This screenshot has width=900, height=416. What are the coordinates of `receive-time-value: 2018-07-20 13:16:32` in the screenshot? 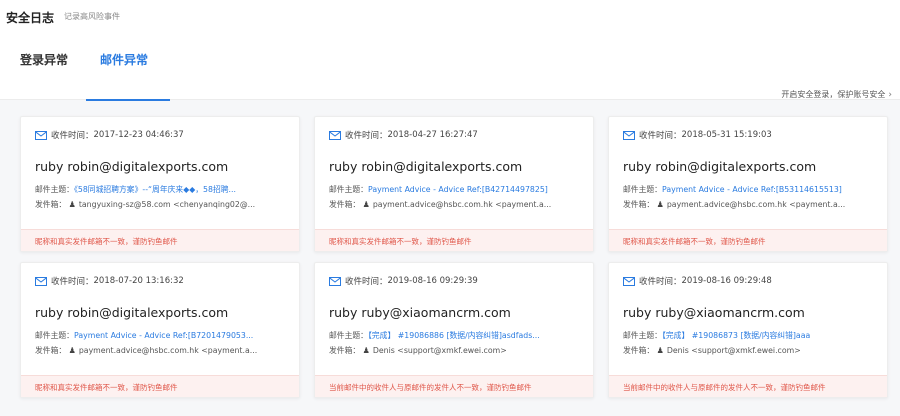 It's located at (138, 281).